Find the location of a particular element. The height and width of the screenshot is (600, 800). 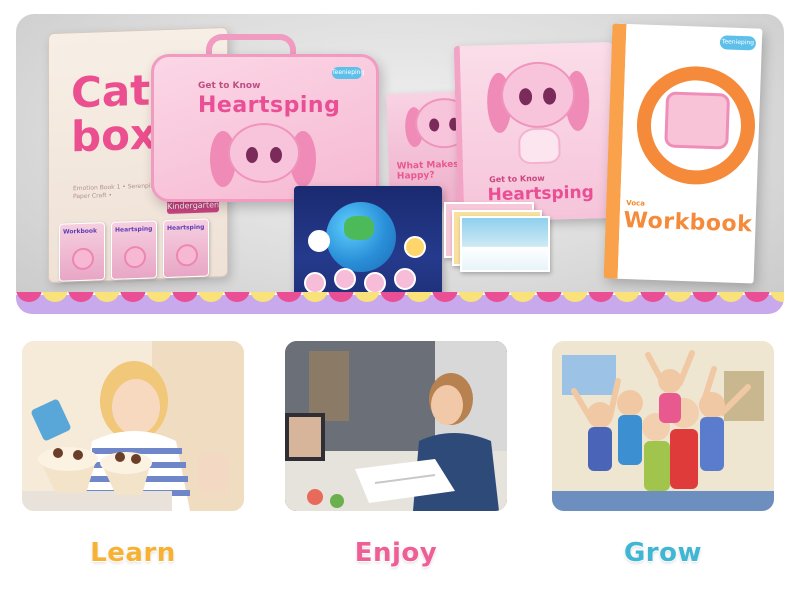

child-baking-cupcakes-illustration is located at coordinates (133, 426).